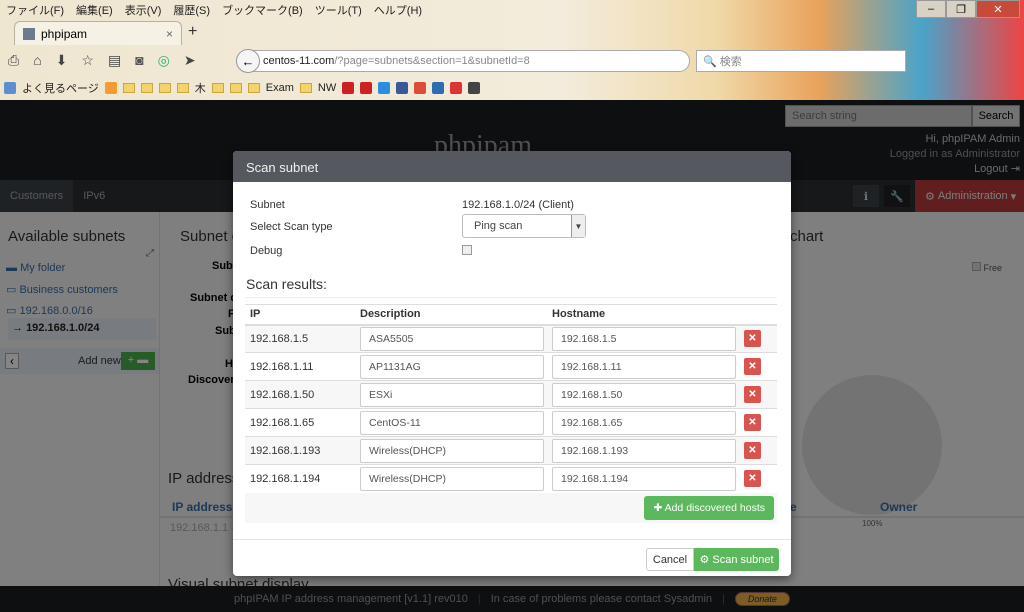 The image size is (1024, 612). What do you see at coordinates (511, 297) in the screenshot?
I see `divider` at bounding box center [511, 297].